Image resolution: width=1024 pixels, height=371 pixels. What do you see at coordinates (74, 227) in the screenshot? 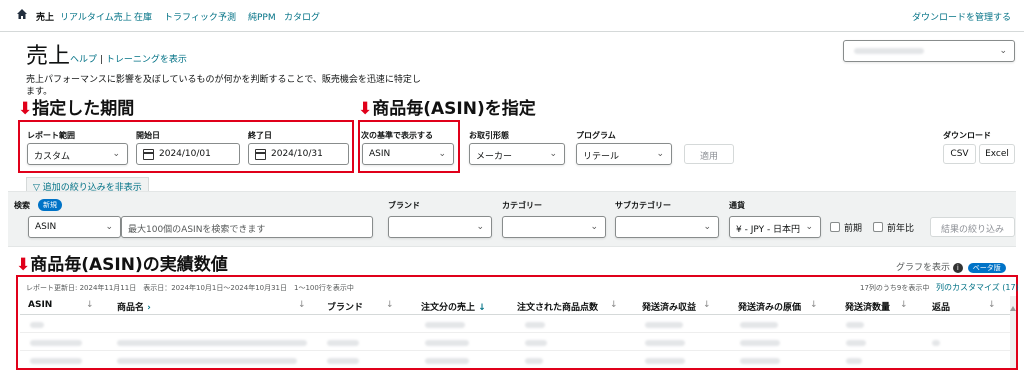
I see `search-type-select: ASIN ⌄` at bounding box center [74, 227].